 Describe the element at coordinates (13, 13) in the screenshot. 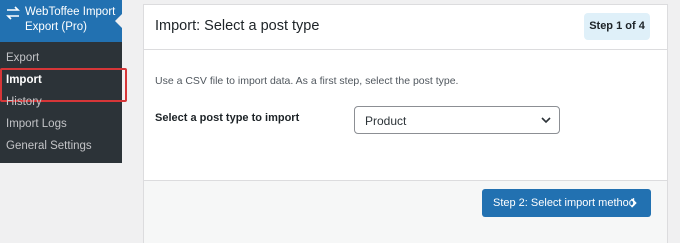

I see `import-export-icon` at that location.